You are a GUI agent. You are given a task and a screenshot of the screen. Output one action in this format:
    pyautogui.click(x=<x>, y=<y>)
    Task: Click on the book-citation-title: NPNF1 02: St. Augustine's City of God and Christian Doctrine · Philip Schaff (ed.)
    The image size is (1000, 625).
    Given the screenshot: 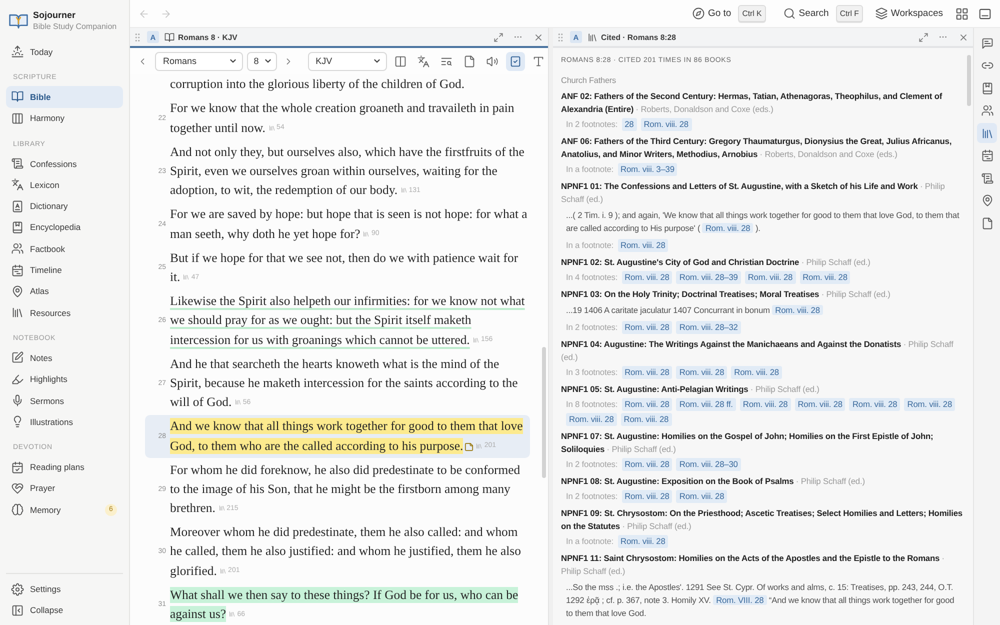 What is the action you would take?
    pyautogui.click(x=762, y=262)
    